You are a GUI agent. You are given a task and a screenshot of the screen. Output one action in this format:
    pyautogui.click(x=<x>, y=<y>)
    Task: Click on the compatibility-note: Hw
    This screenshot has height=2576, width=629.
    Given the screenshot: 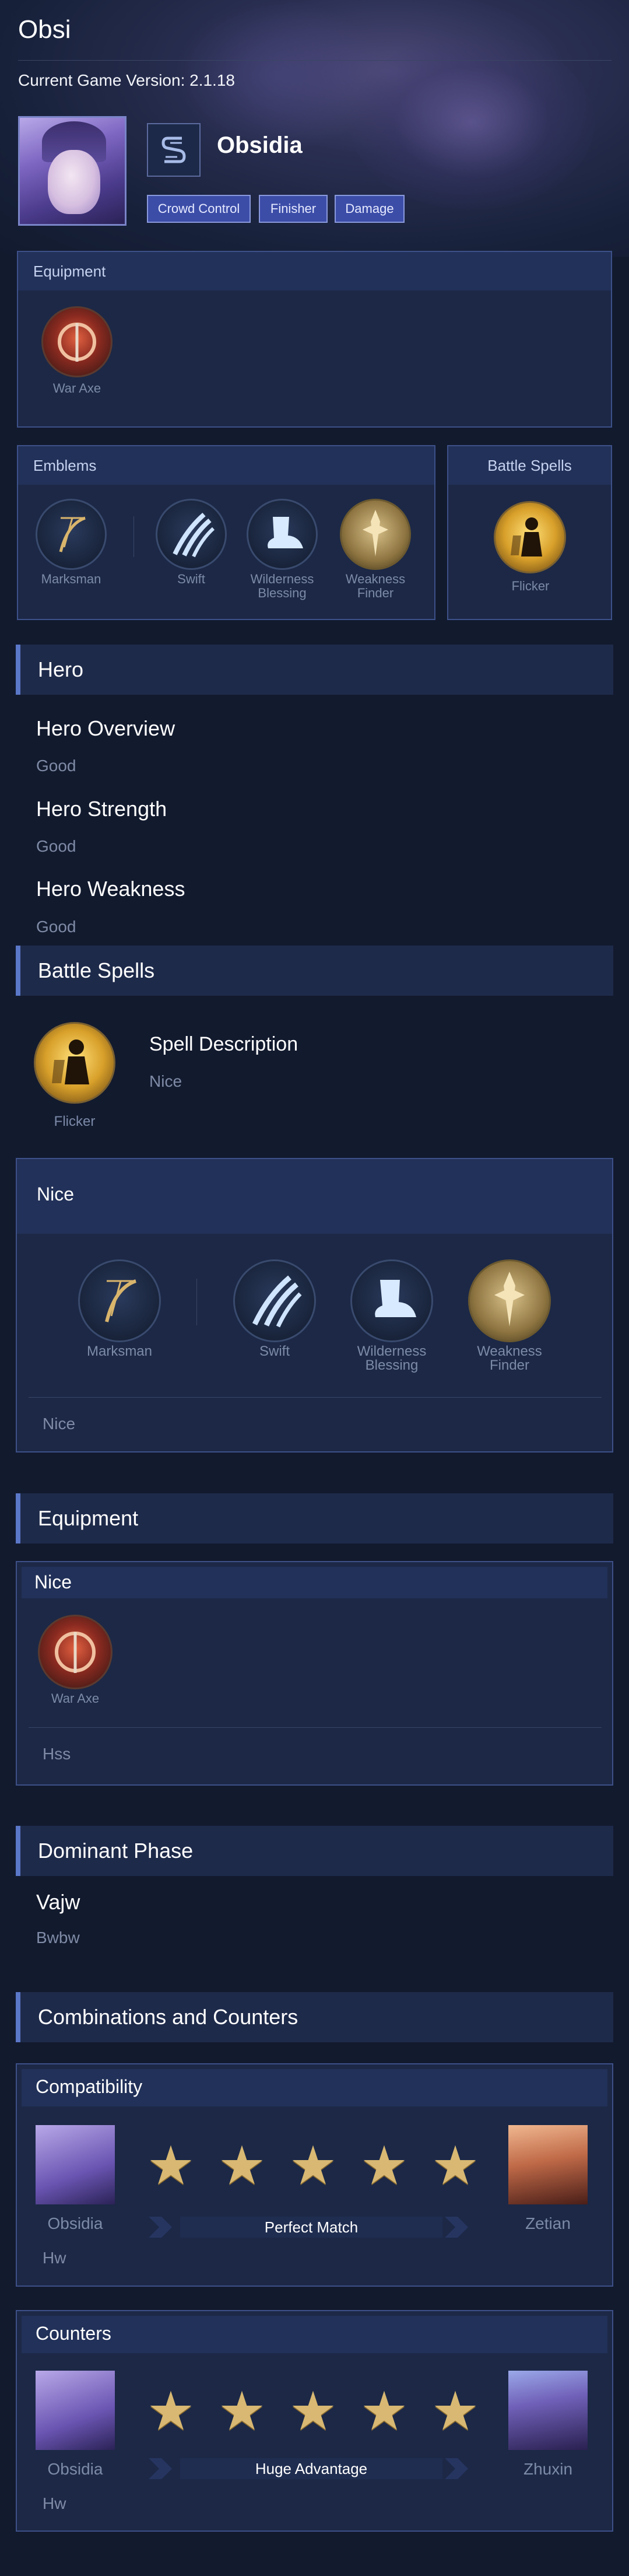 What is the action you would take?
    pyautogui.click(x=54, y=2258)
    